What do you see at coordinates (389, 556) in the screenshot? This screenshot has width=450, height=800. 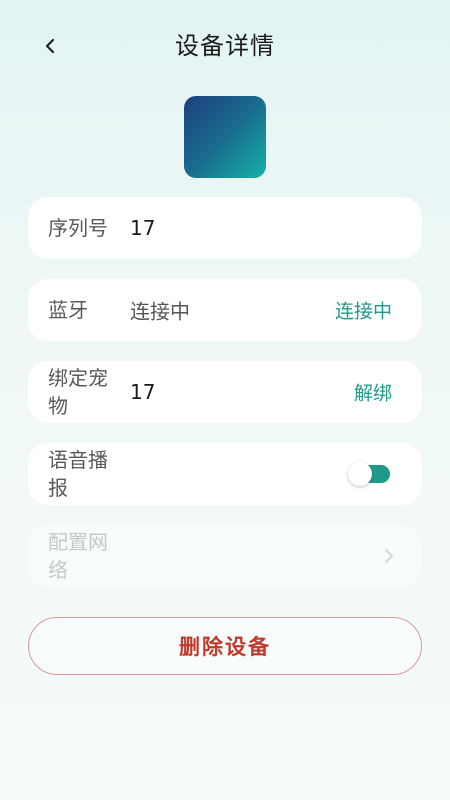 I see `chevron-right-icon` at bounding box center [389, 556].